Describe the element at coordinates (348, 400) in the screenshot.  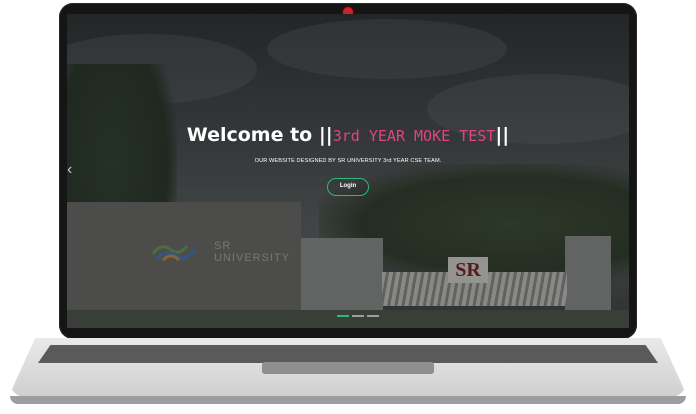
I see `laptop-base-edge` at that location.